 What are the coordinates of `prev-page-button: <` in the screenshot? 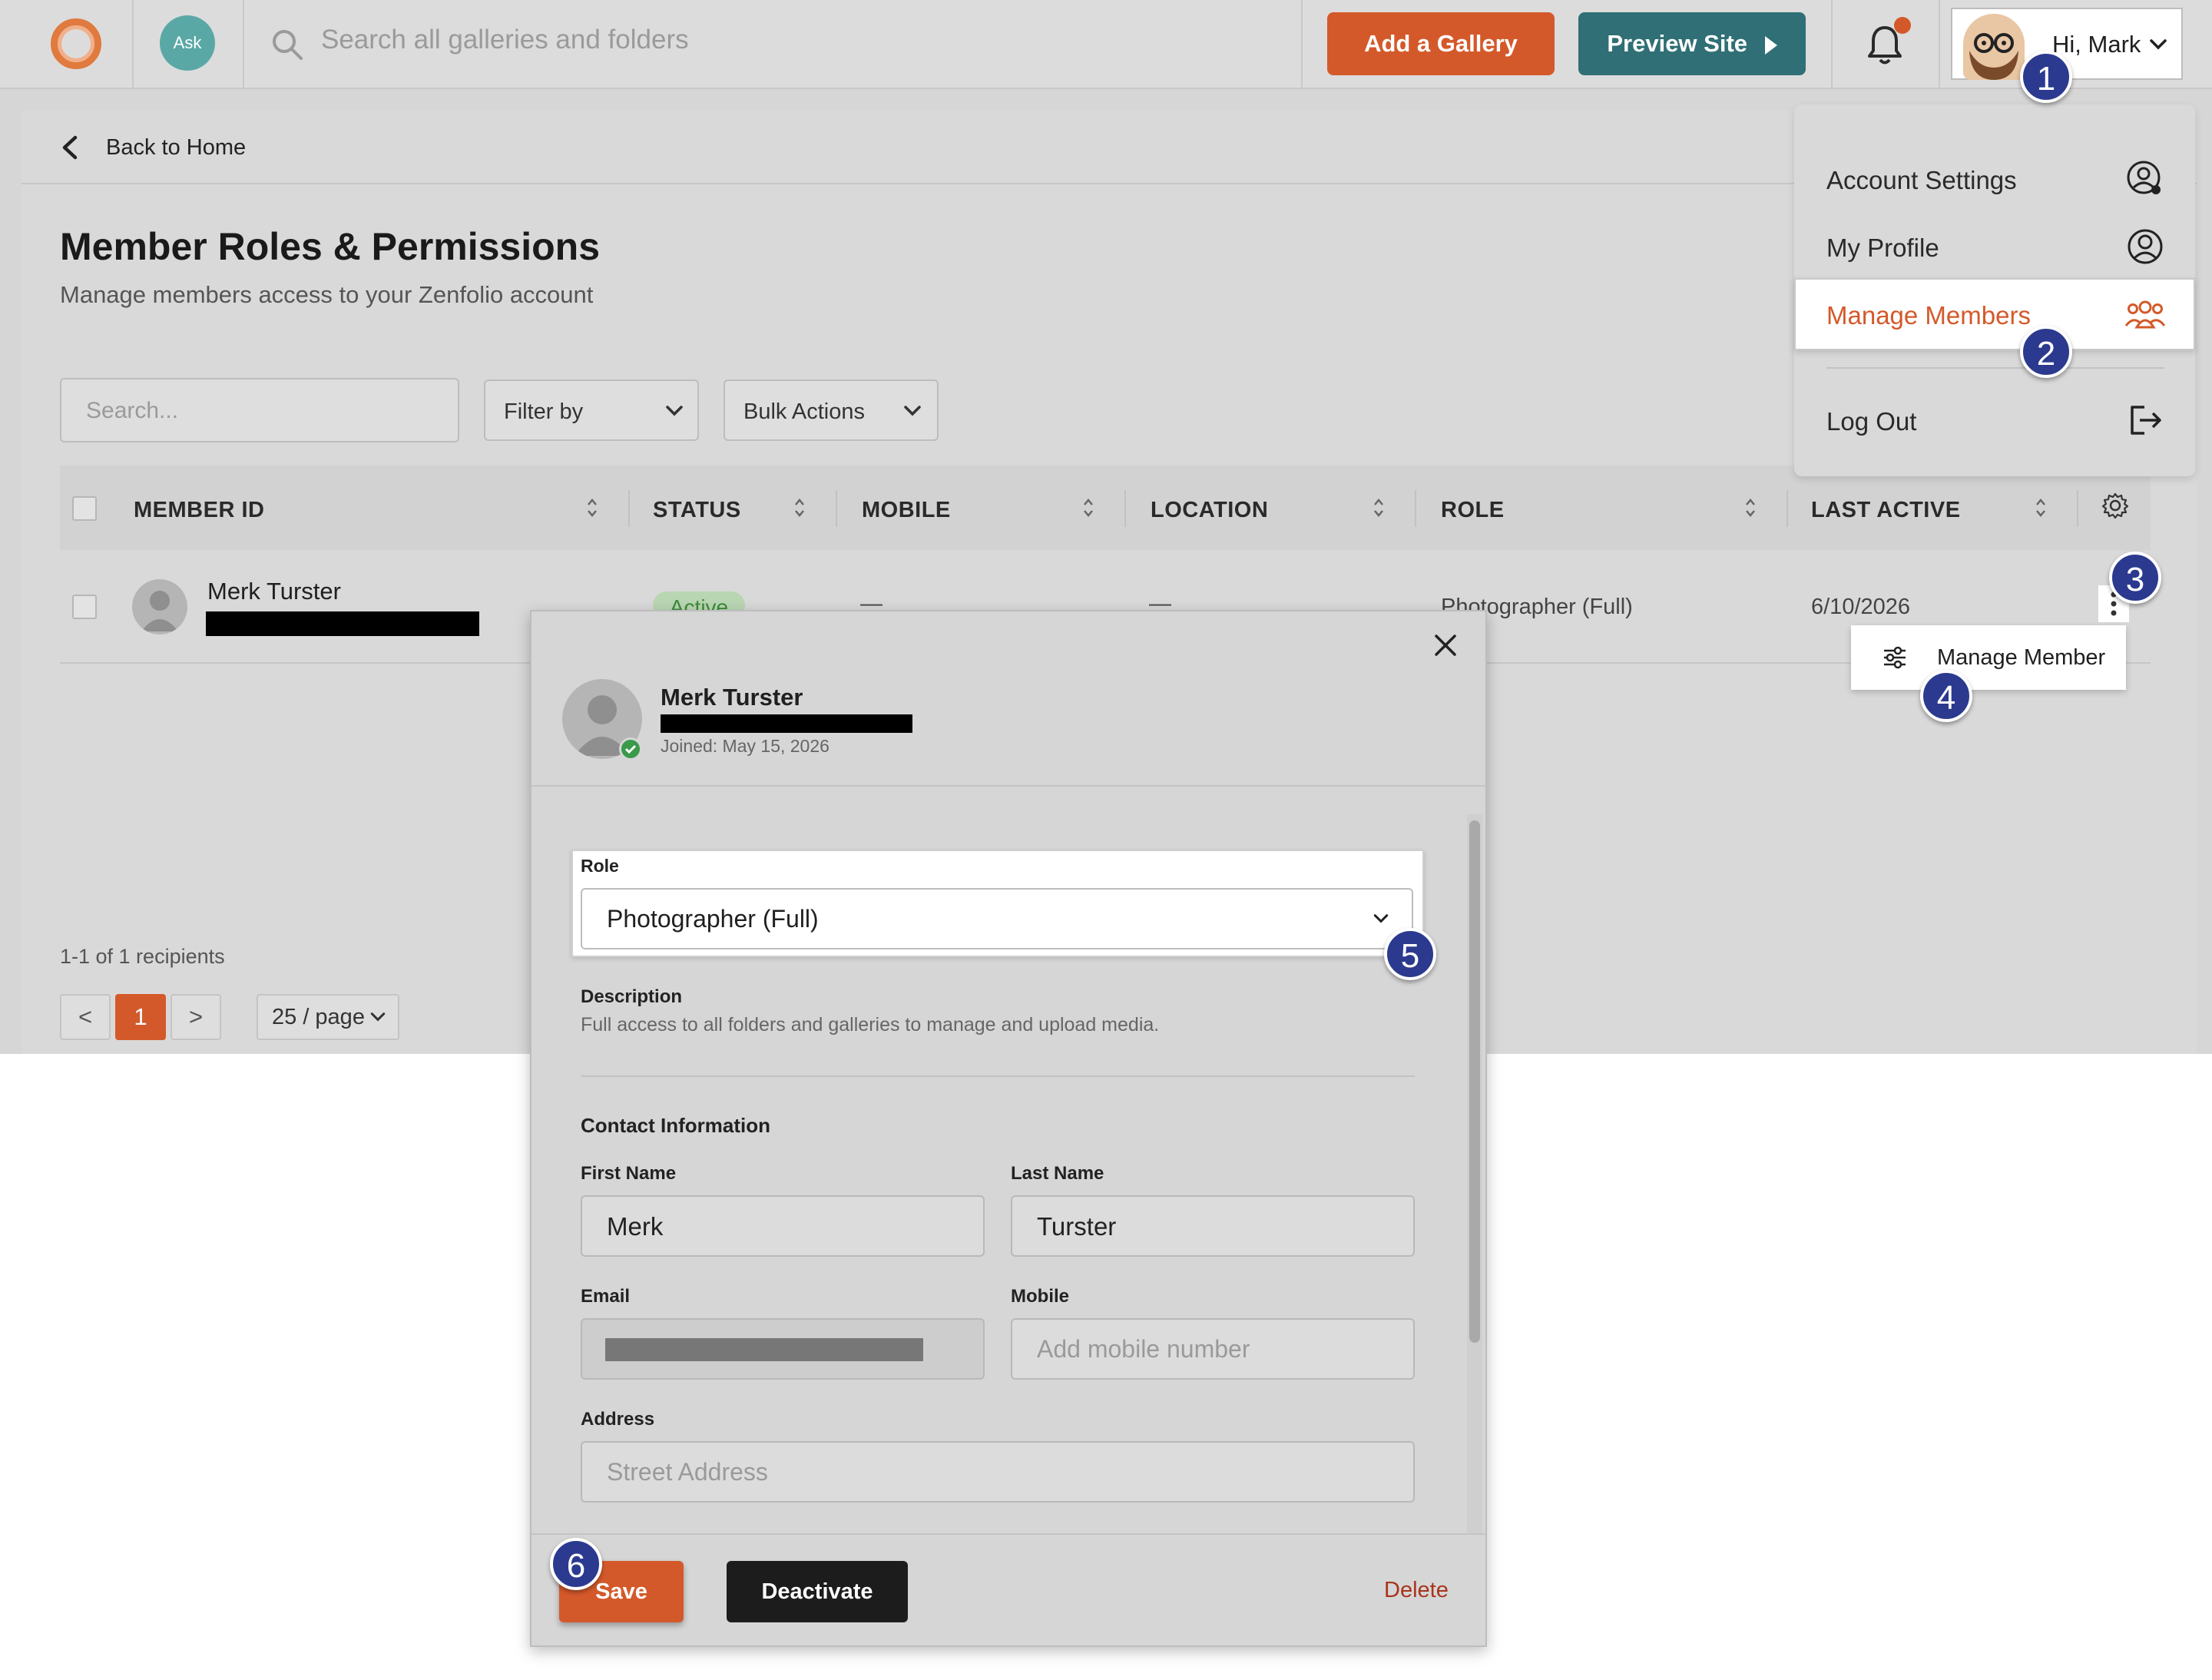 It's located at (85, 1017).